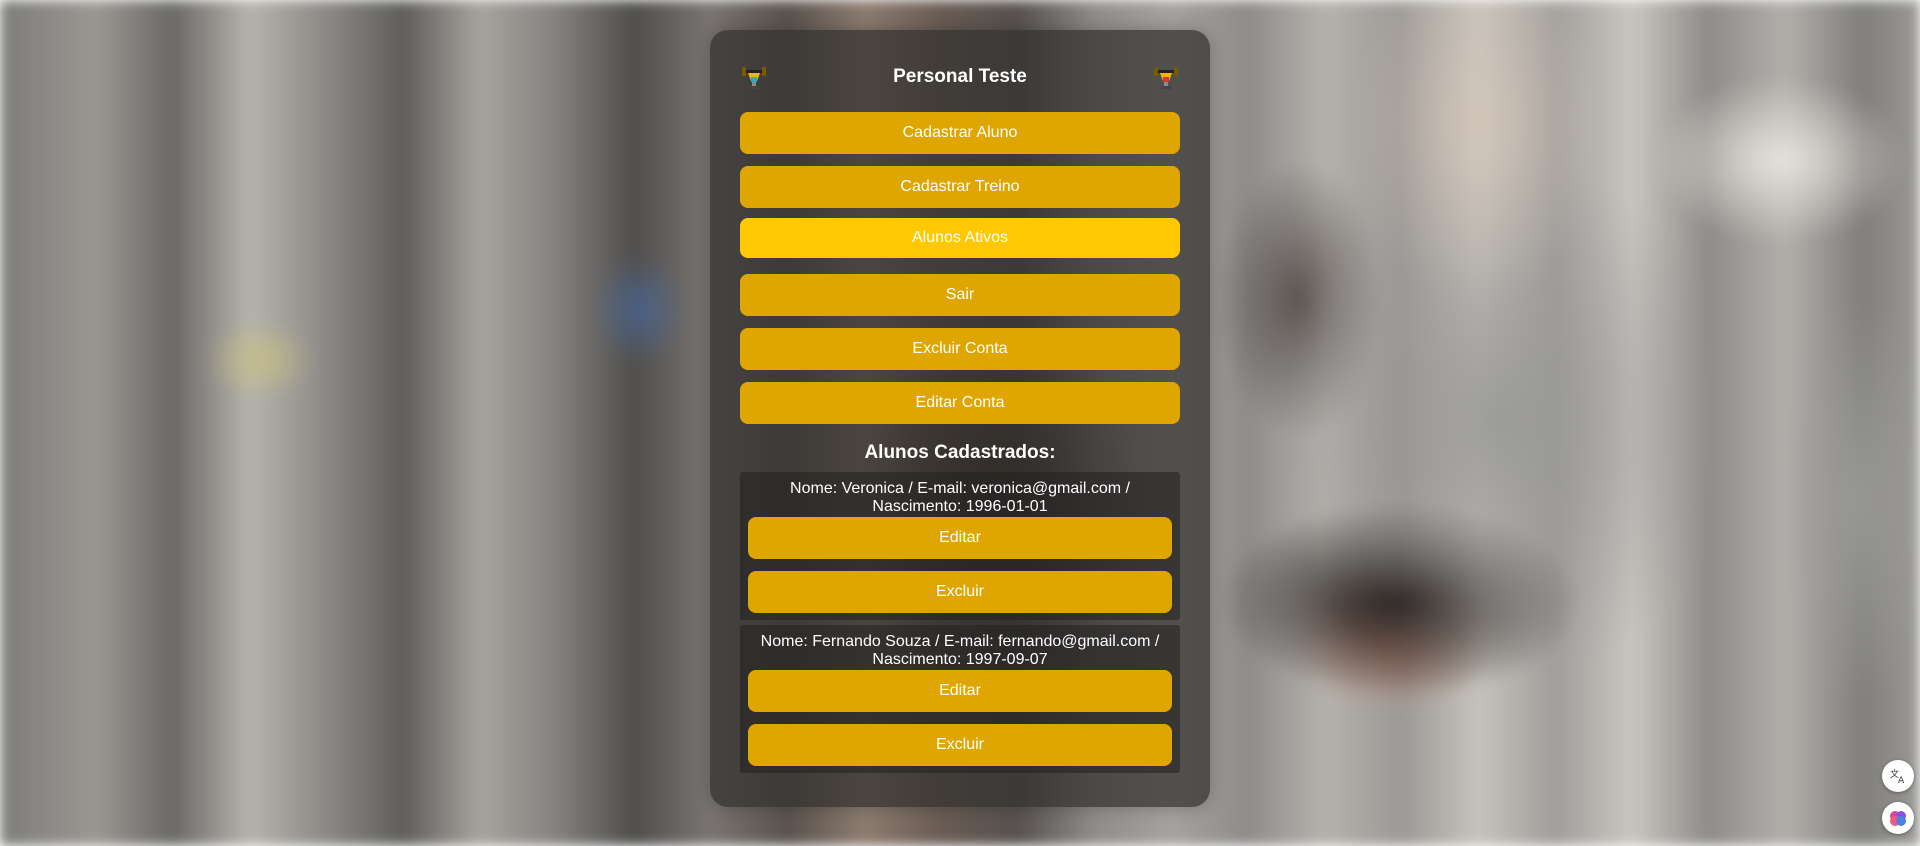 This screenshot has height=846, width=1920. Describe the element at coordinates (1166, 78) in the screenshot. I see `dumbbell-trophy-icon` at that location.